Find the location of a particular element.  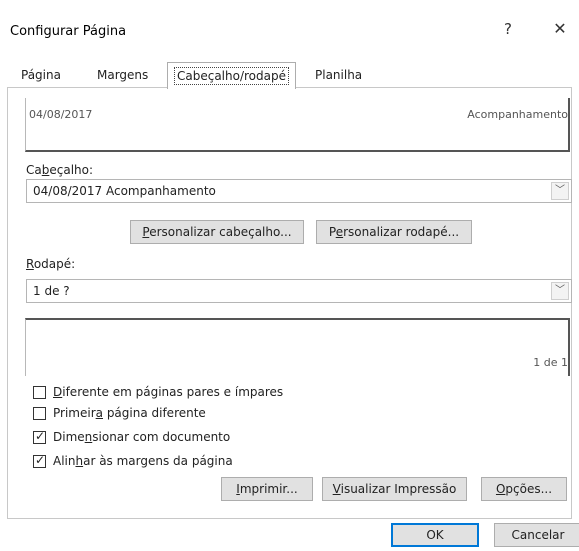

header-preview-left: 04/08/2017 is located at coordinates (61, 114).